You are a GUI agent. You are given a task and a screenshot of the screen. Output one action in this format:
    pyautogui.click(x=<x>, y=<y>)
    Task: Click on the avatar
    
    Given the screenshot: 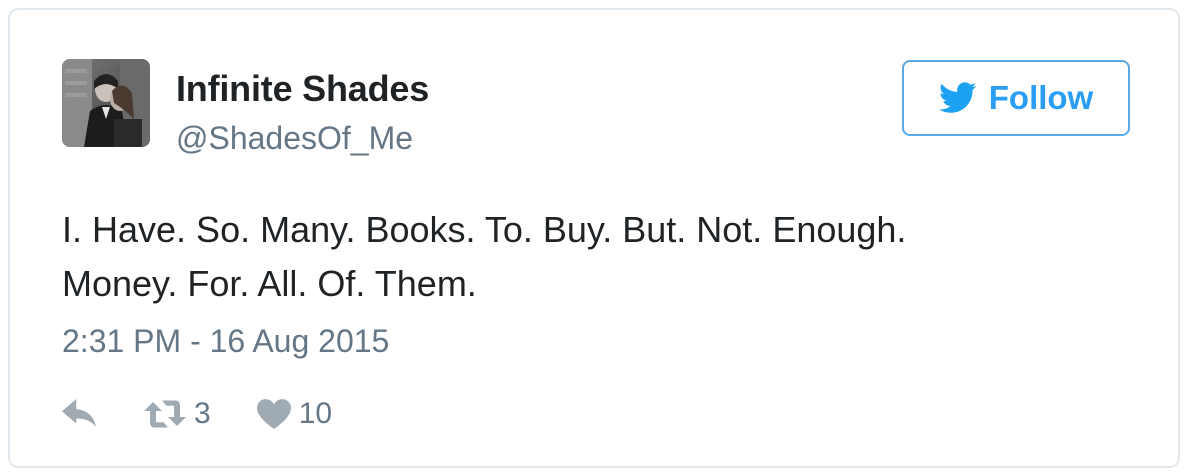 What is the action you would take?
    pyautogui.click(x=106, y=103)
    